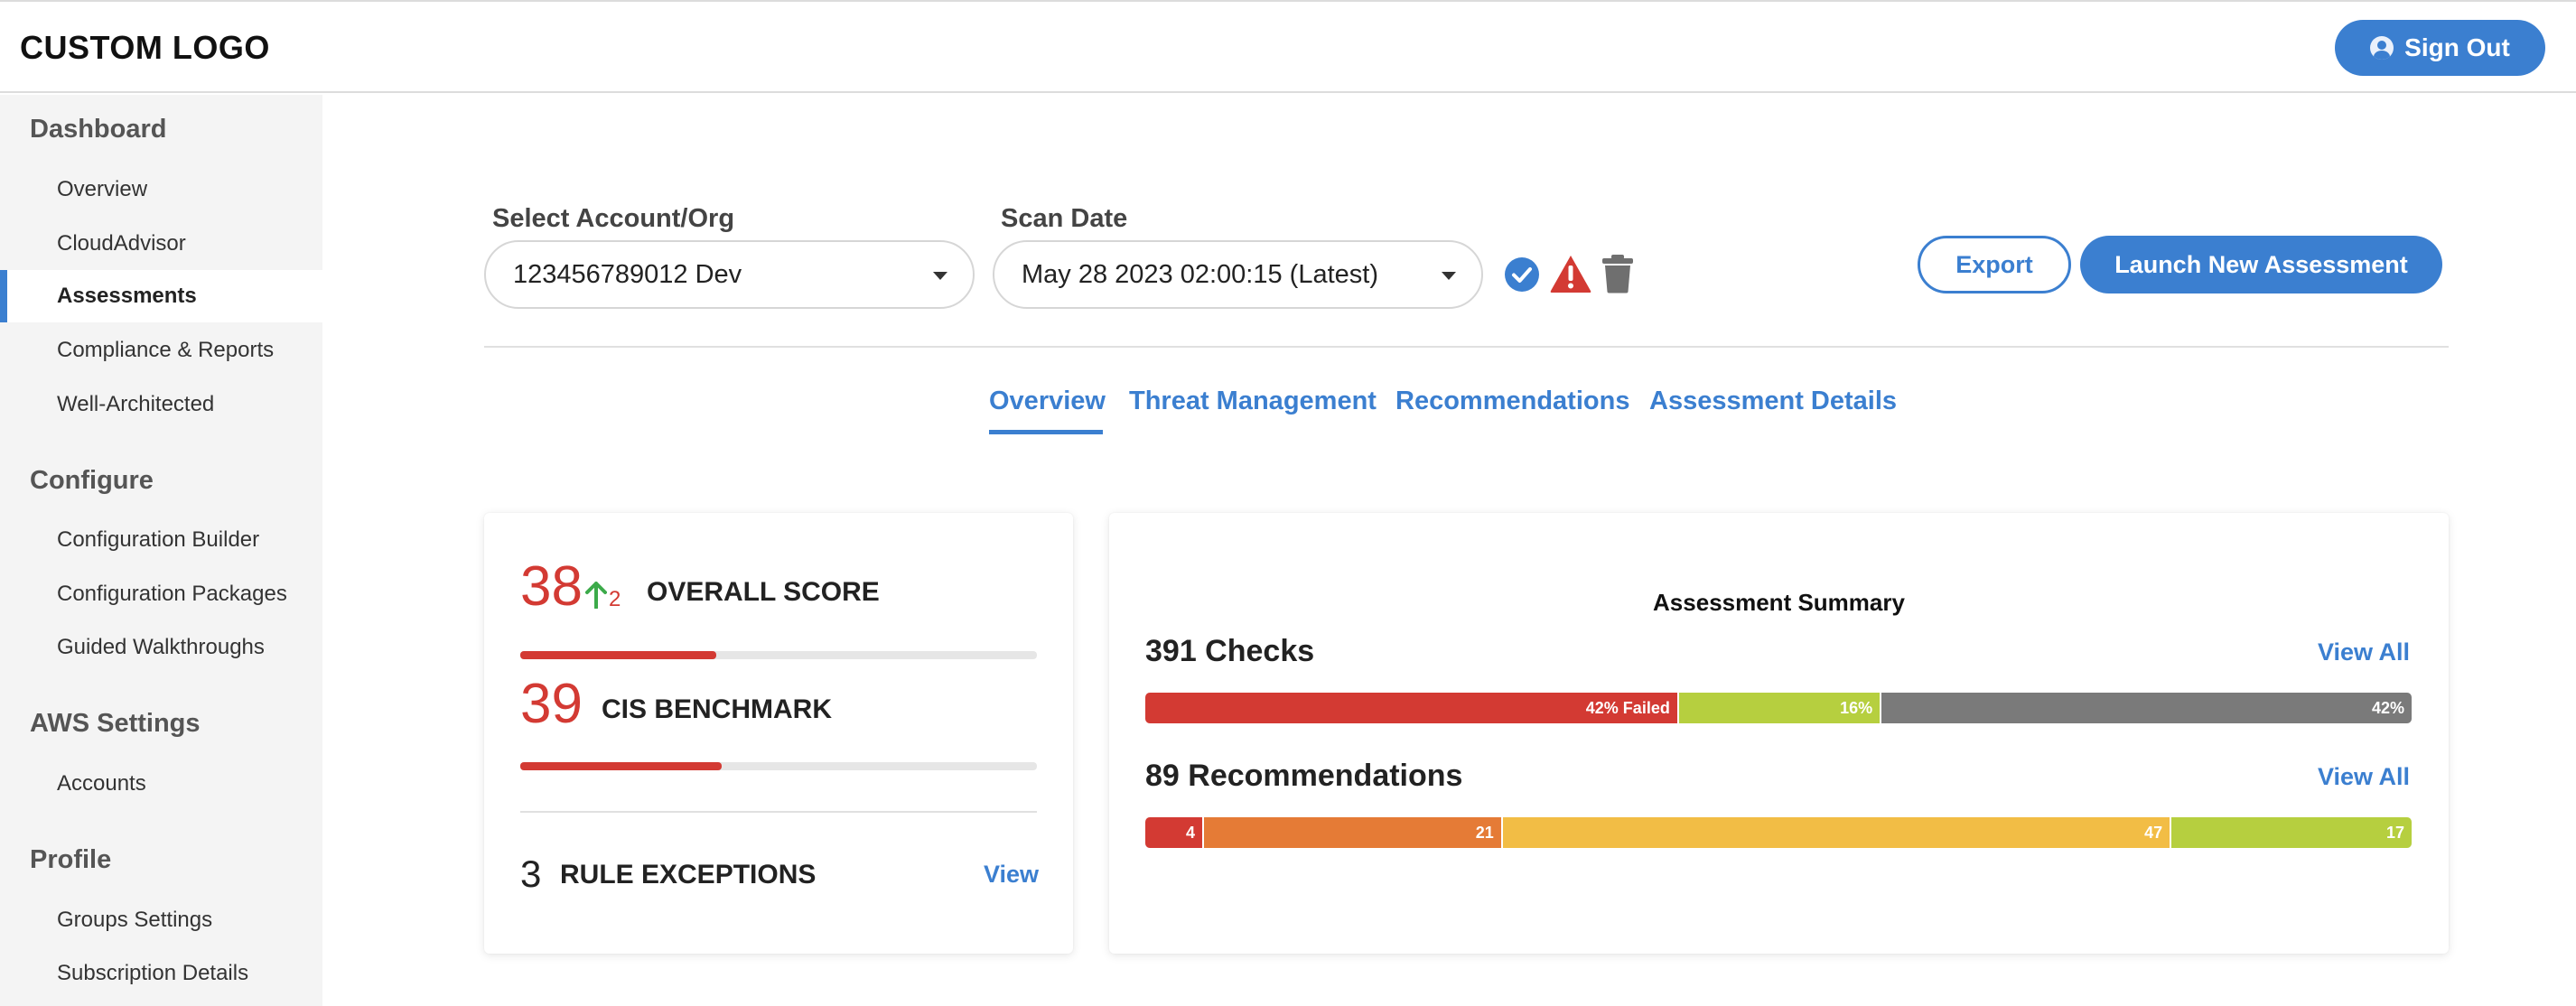 Image resolution: width=2576 pixels, height=1006 pixels. What do you see at coordinates (551, 586) in the screenshot?
I see `overall-score-value: 38` at bounding box center [551, 586].